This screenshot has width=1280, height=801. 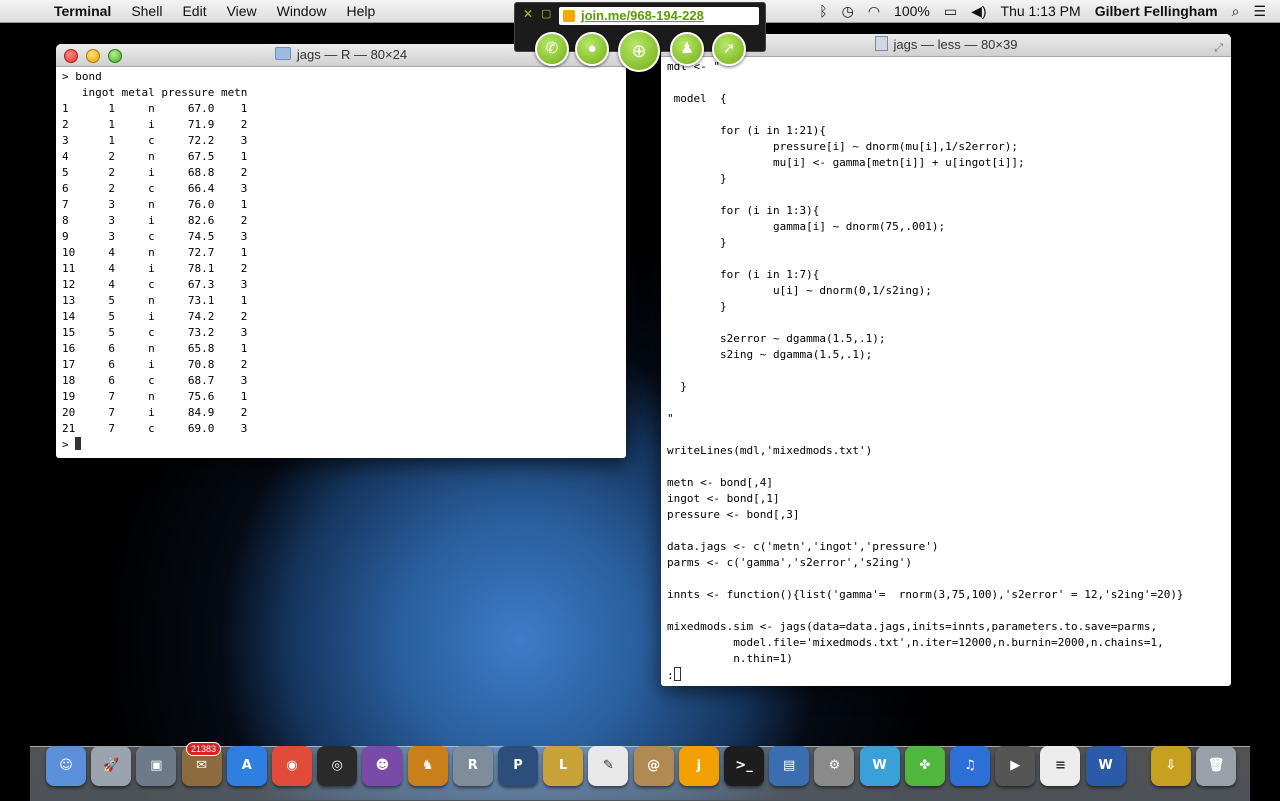 What do you see at coordinates (799, 290) in the screenshot?
I see `terminal-line: u[i] ~ dnorm(0,1/s2ing);` at bounding box center [799, 290].